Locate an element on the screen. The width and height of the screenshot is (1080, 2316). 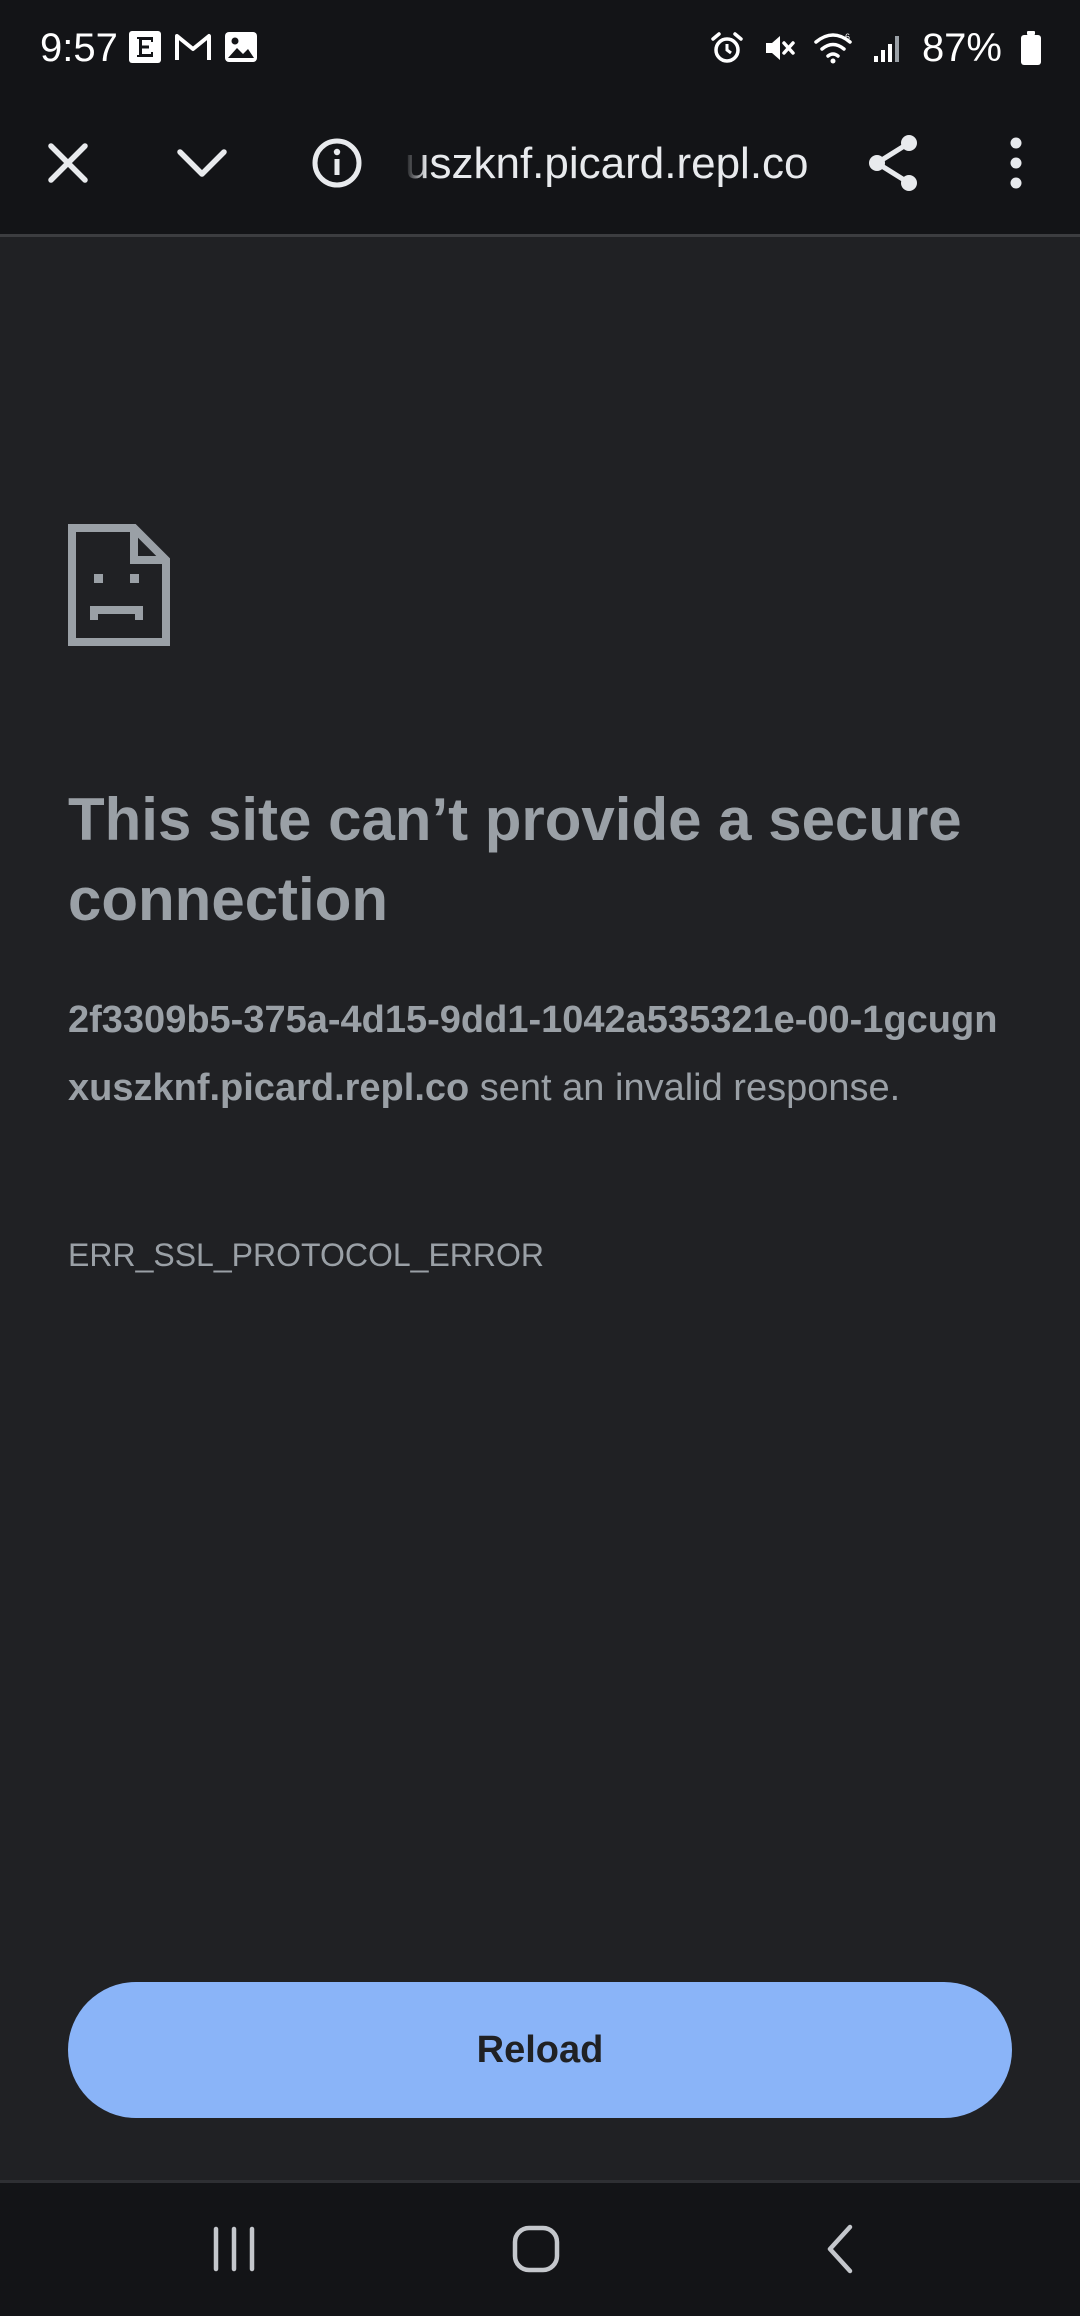
share-button is located at coordinates (893, 165).